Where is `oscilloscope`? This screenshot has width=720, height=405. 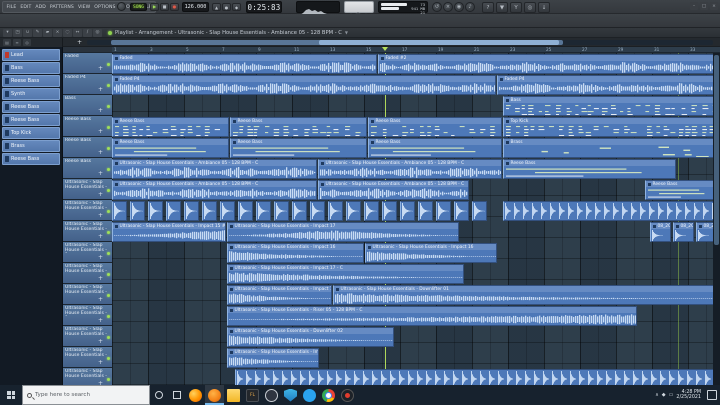 oscilloscope is located at coordinates (318, 8).